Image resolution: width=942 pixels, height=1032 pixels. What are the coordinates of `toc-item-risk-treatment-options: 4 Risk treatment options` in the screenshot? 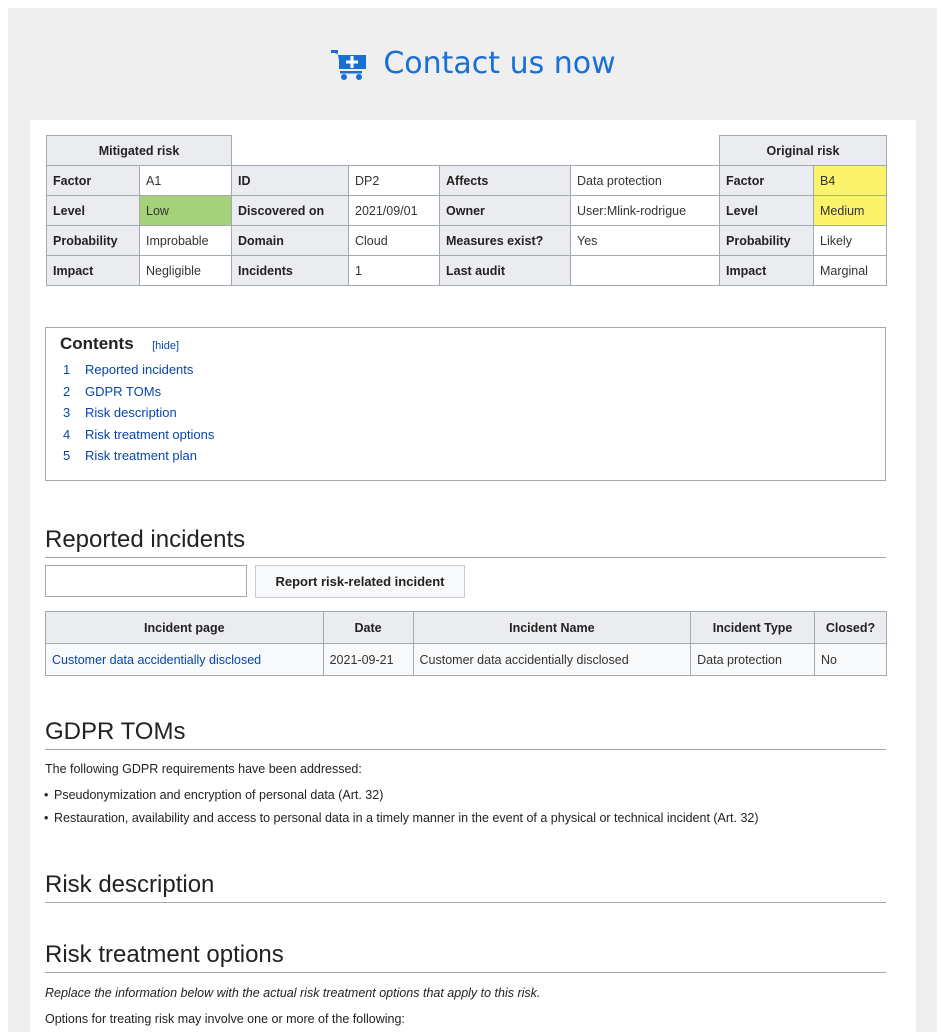 It's located at (467, 435).